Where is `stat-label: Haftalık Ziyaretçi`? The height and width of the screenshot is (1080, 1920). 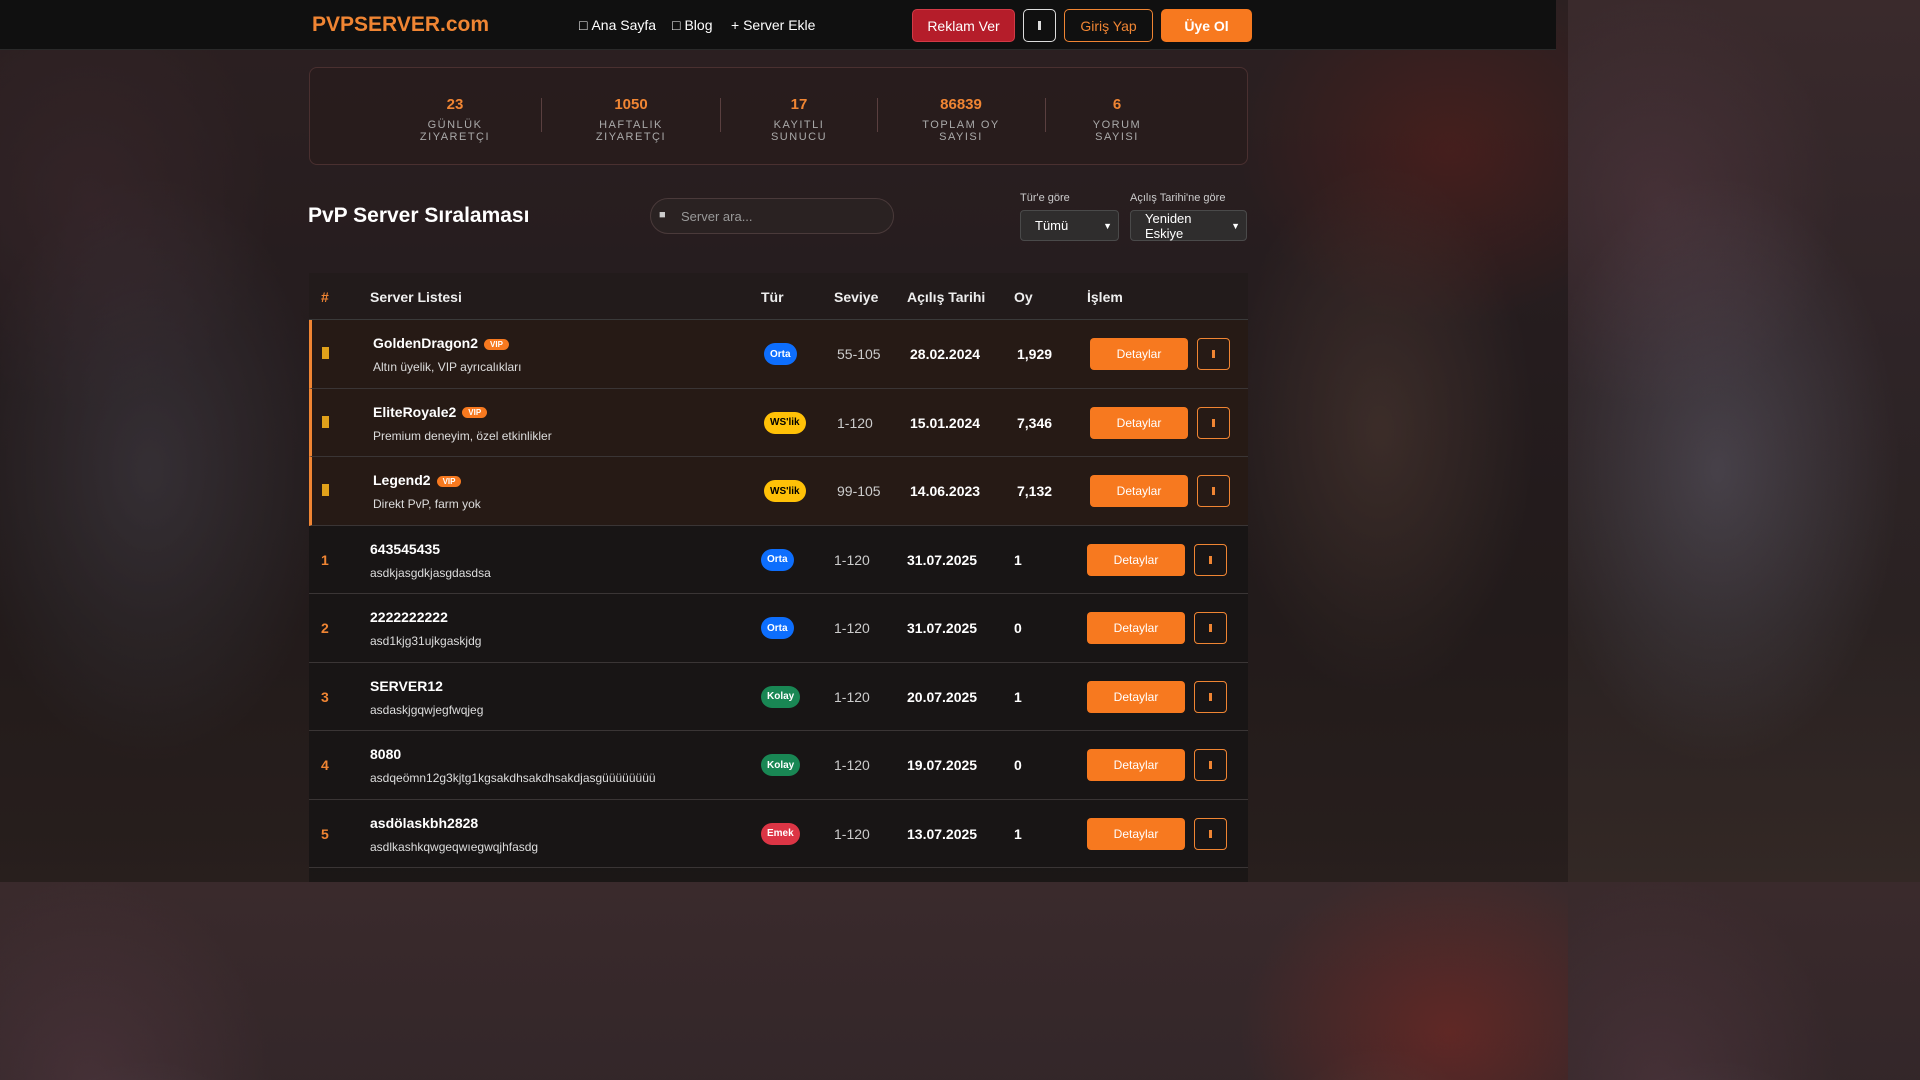 stat-label: Haftalık Ziyaretçi is located at coordinates (631, 131).